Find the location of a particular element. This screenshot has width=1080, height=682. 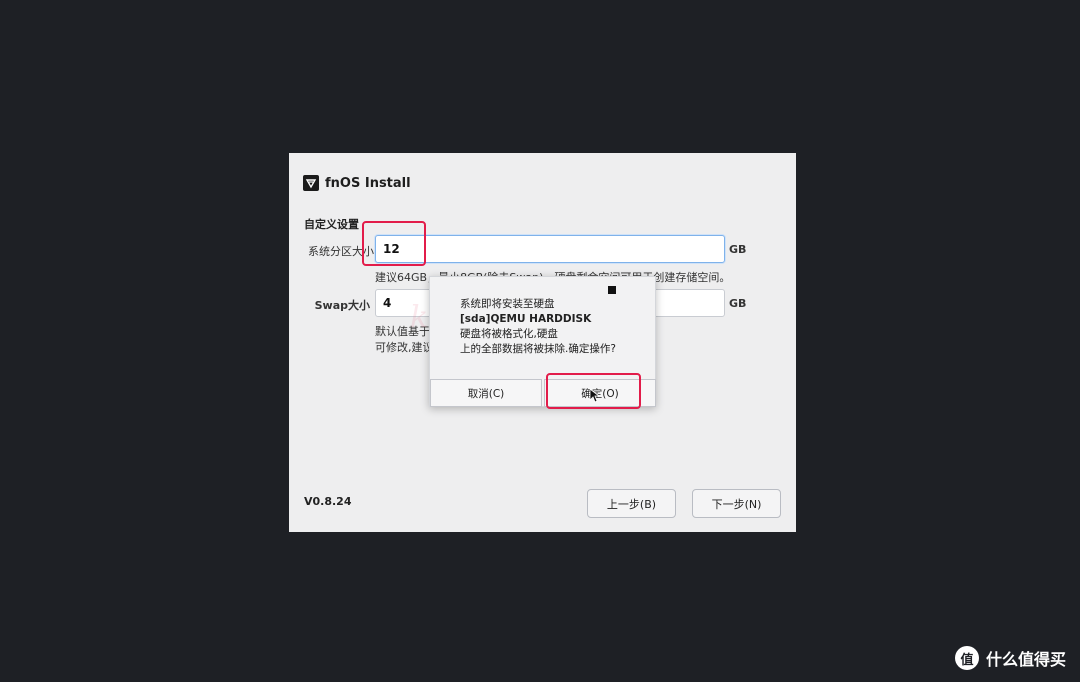

system-partition-unit: GB is located at coordinates (738, 249).